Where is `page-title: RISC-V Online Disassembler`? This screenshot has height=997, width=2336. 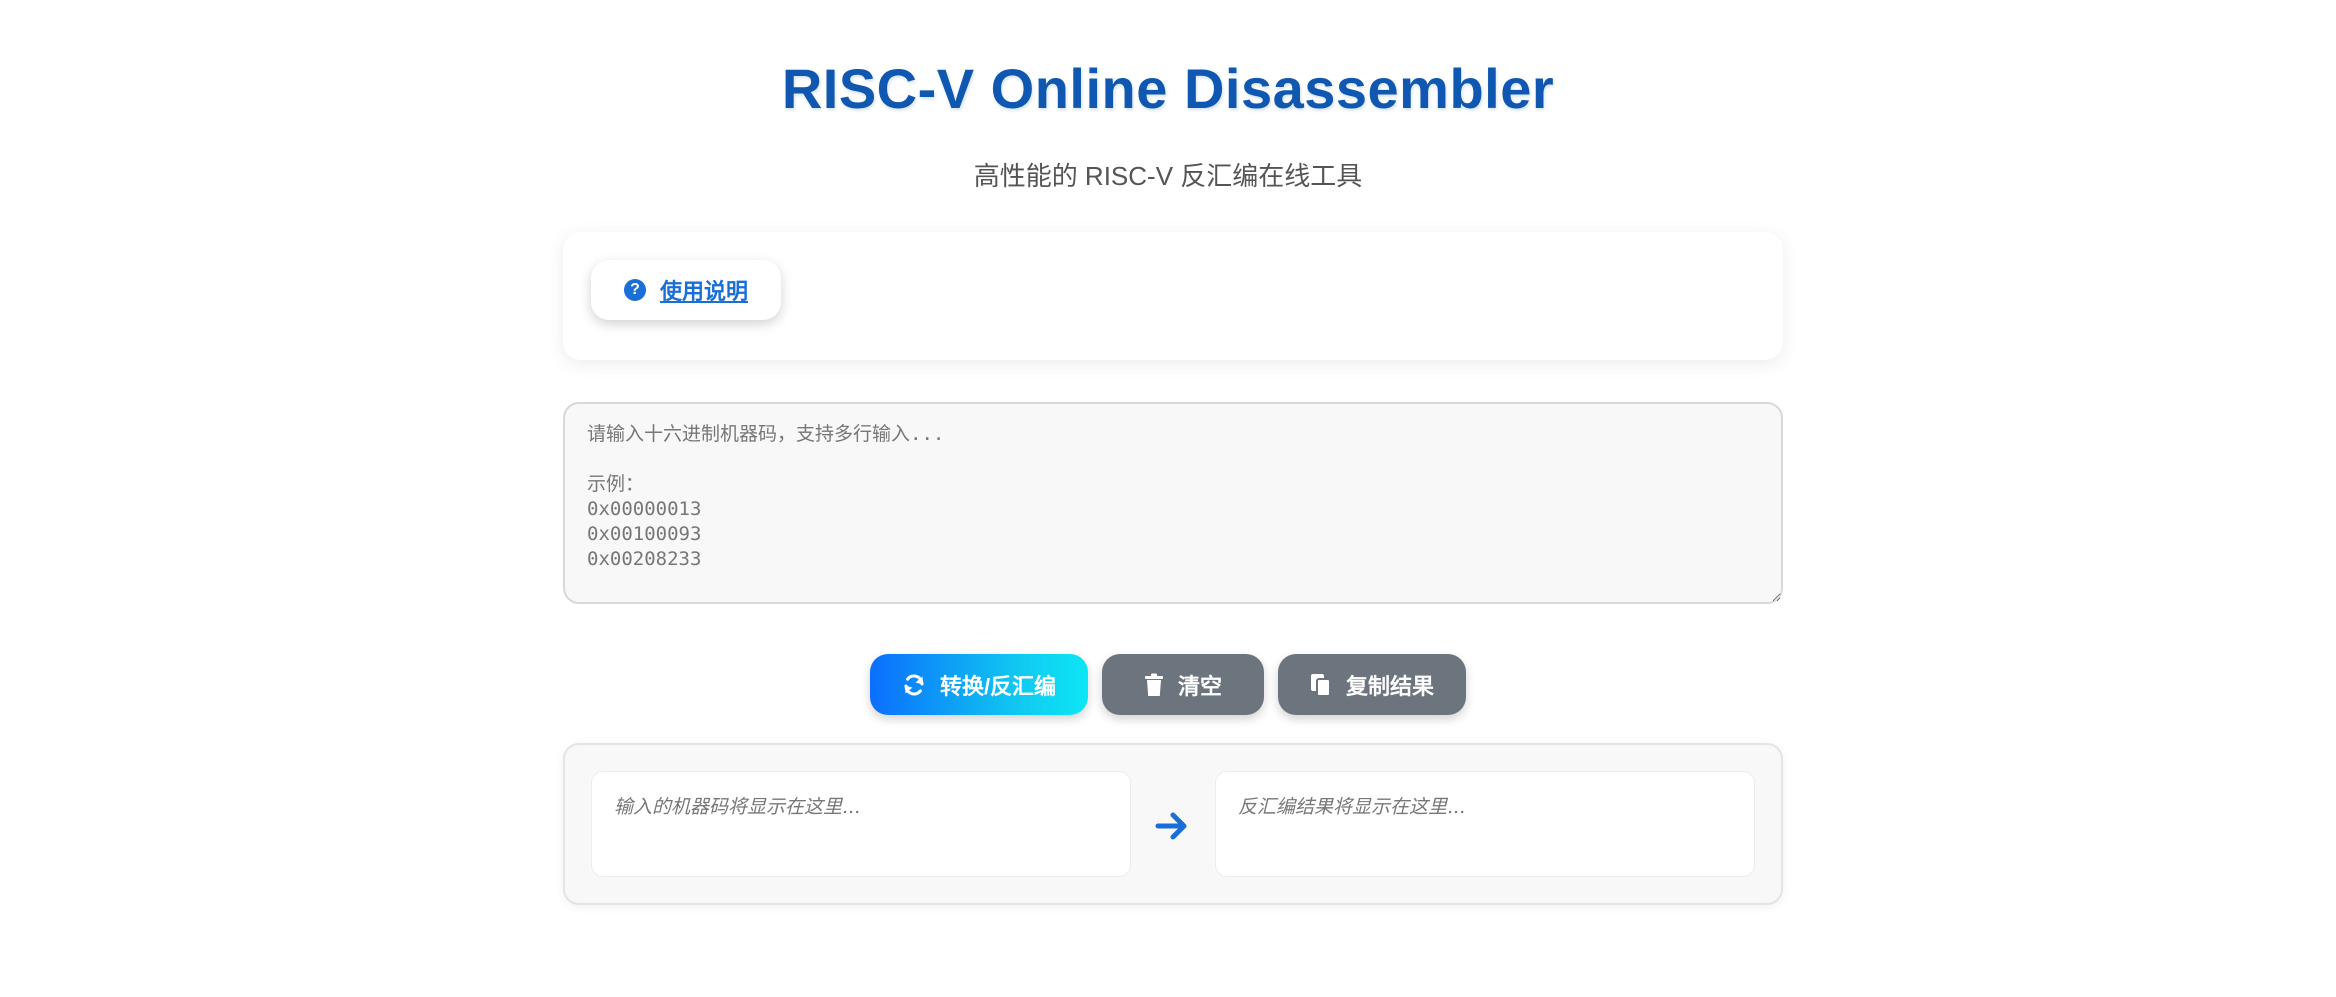
page-title: RISC-V Online Disassembler is located at coordinates (1168, 88).